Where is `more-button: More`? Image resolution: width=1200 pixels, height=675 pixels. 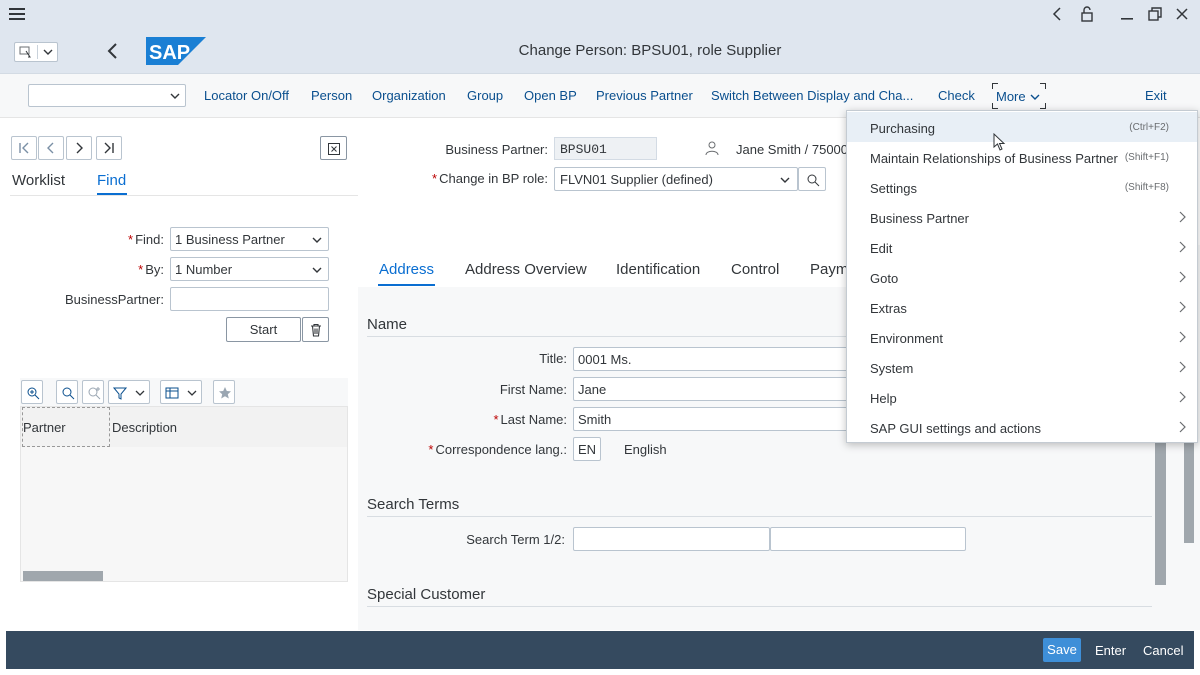 more-button: More is located at coordinates (1019, 96).